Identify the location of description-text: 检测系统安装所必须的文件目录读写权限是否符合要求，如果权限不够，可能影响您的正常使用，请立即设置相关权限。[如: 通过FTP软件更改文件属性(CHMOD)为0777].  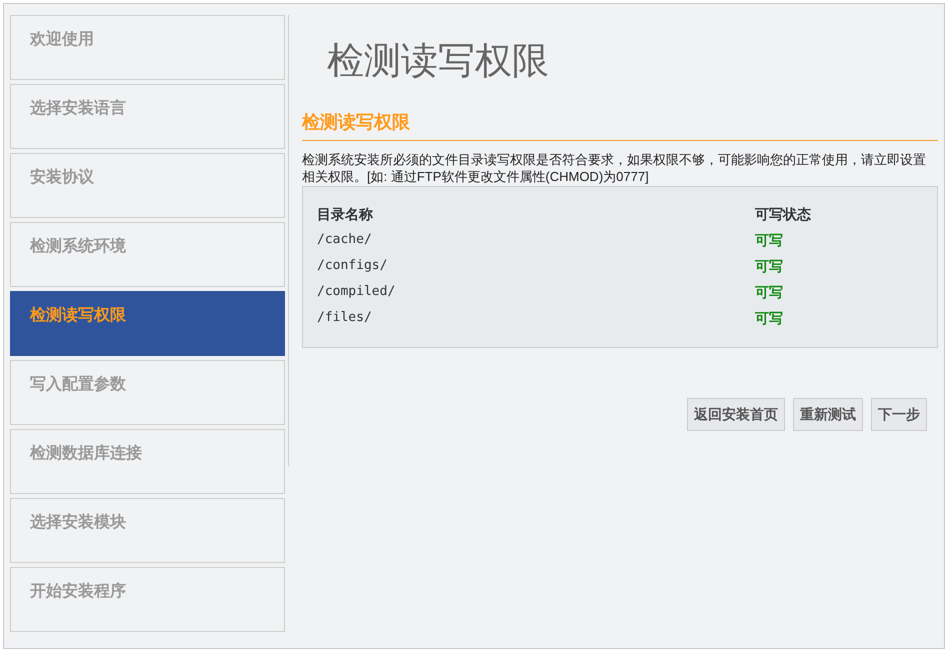
(614, 168).